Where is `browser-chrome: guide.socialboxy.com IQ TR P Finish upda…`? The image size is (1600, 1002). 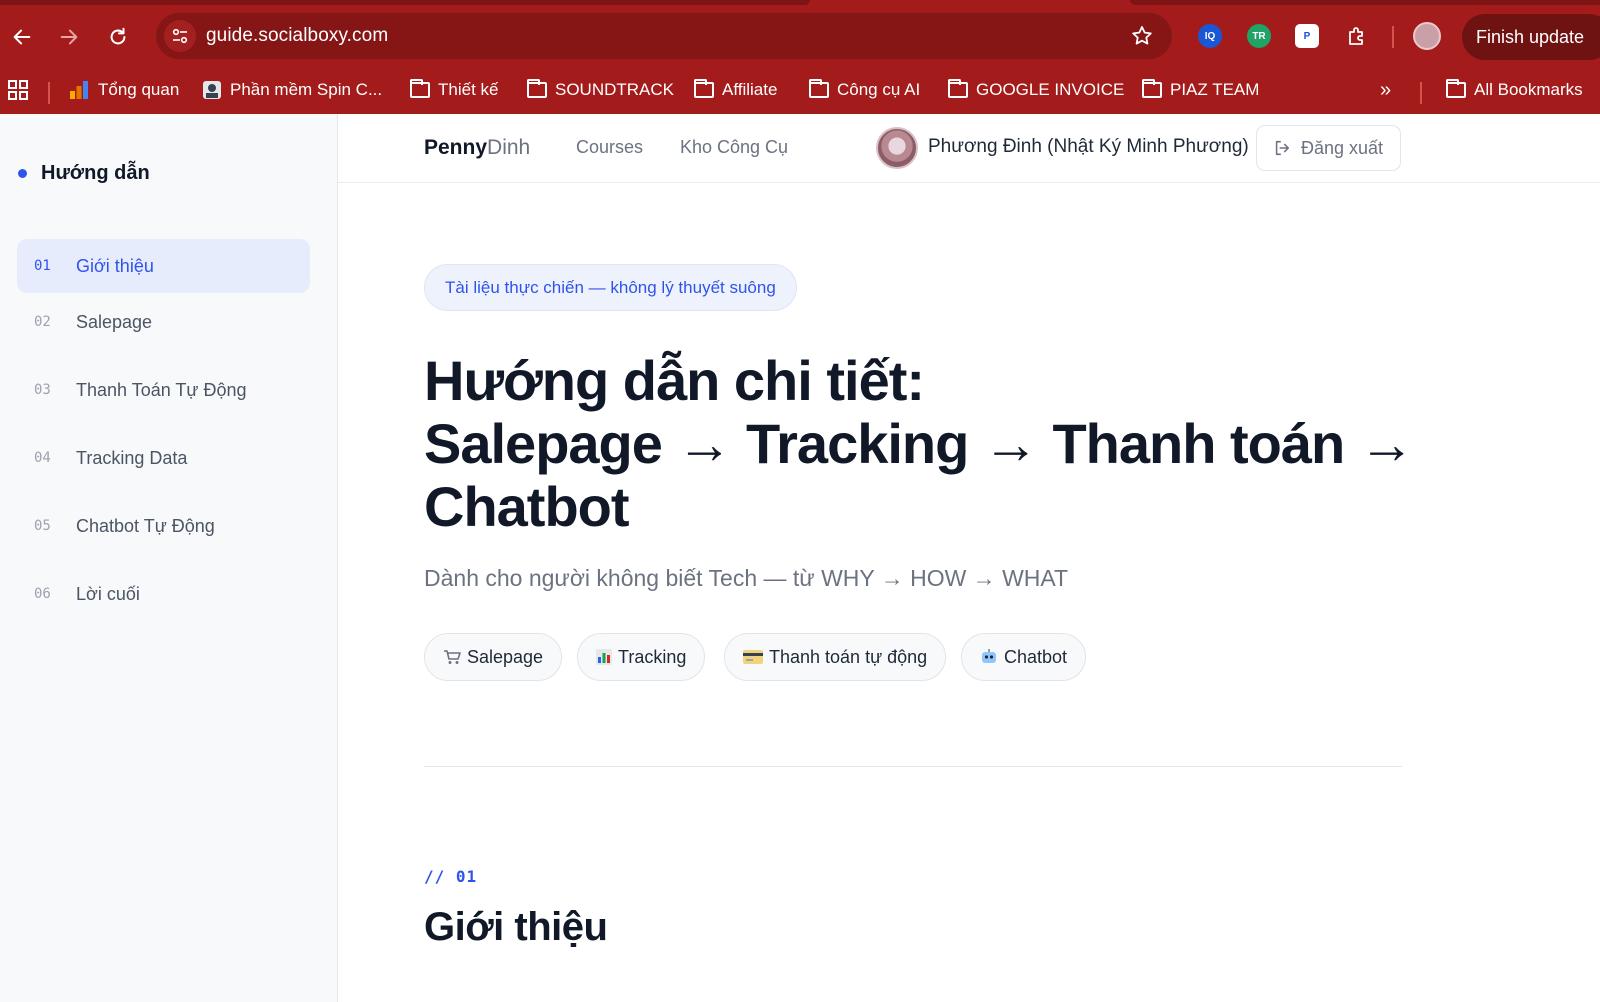 browser-chrome: guide.socialboxy.com IQ TR P Finish upda… is located at coordinates (800, 57).